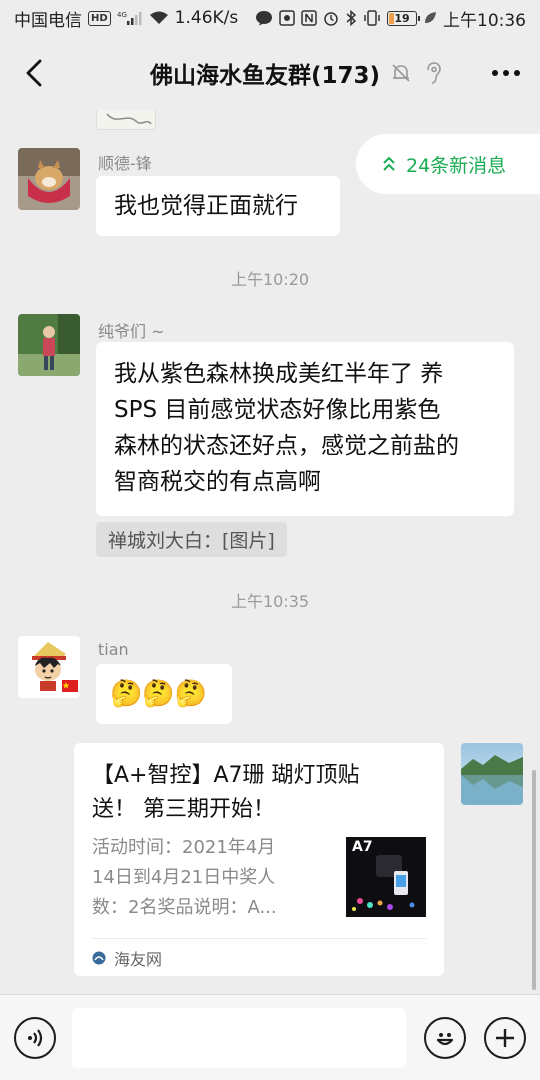 The height and width of the screenshot is (1080, 540). What do you see at coordinates (217, 482) in the screenshot?
I see `message-line: 智商税交的有点高啊` at bounding box center [217, 482].